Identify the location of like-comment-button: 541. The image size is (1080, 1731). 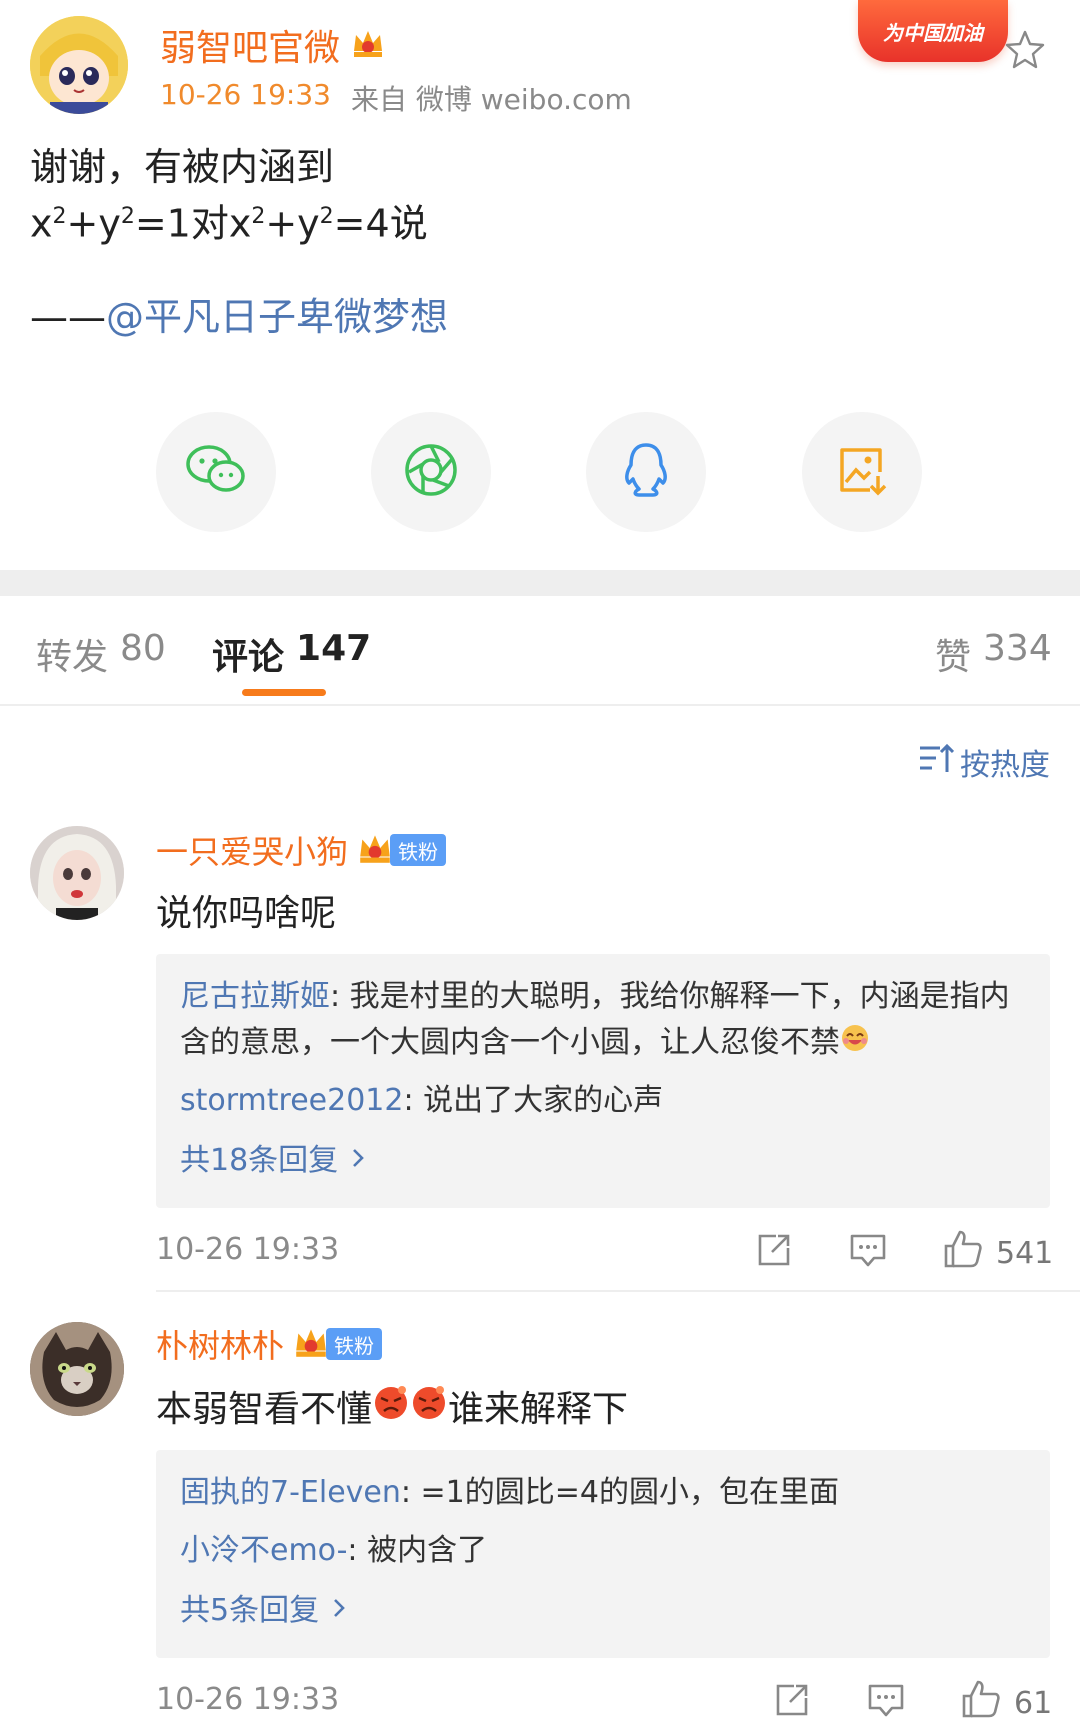
(997, 1253).